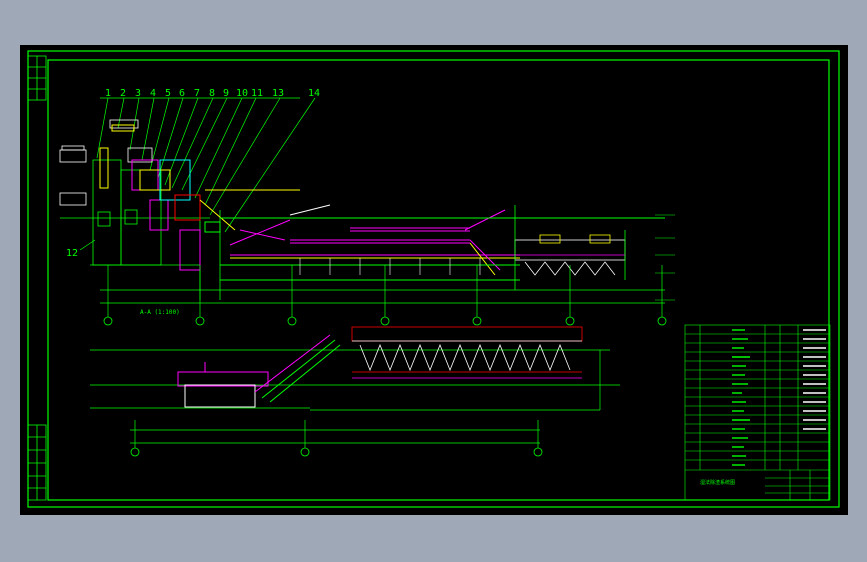 Image resolution: width=867 pixels, height=562 pixels. What do you see at coordinates (242, 93) in the screenshot?
I see `callout-10: 10` at bounding box center [242, 93].